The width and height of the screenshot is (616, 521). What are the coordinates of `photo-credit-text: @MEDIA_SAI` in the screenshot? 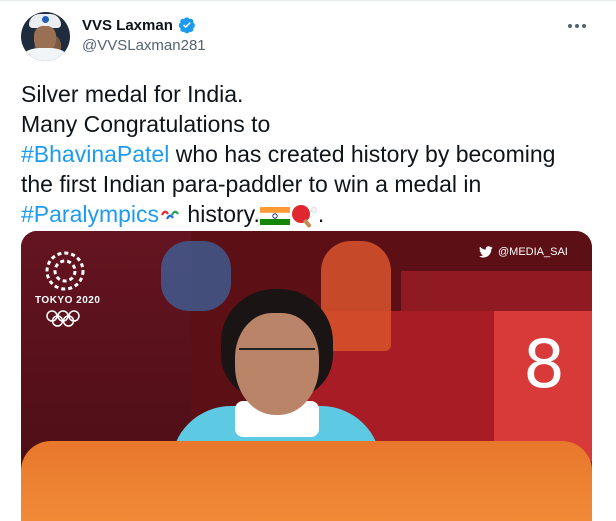 It's located at (533, 252).